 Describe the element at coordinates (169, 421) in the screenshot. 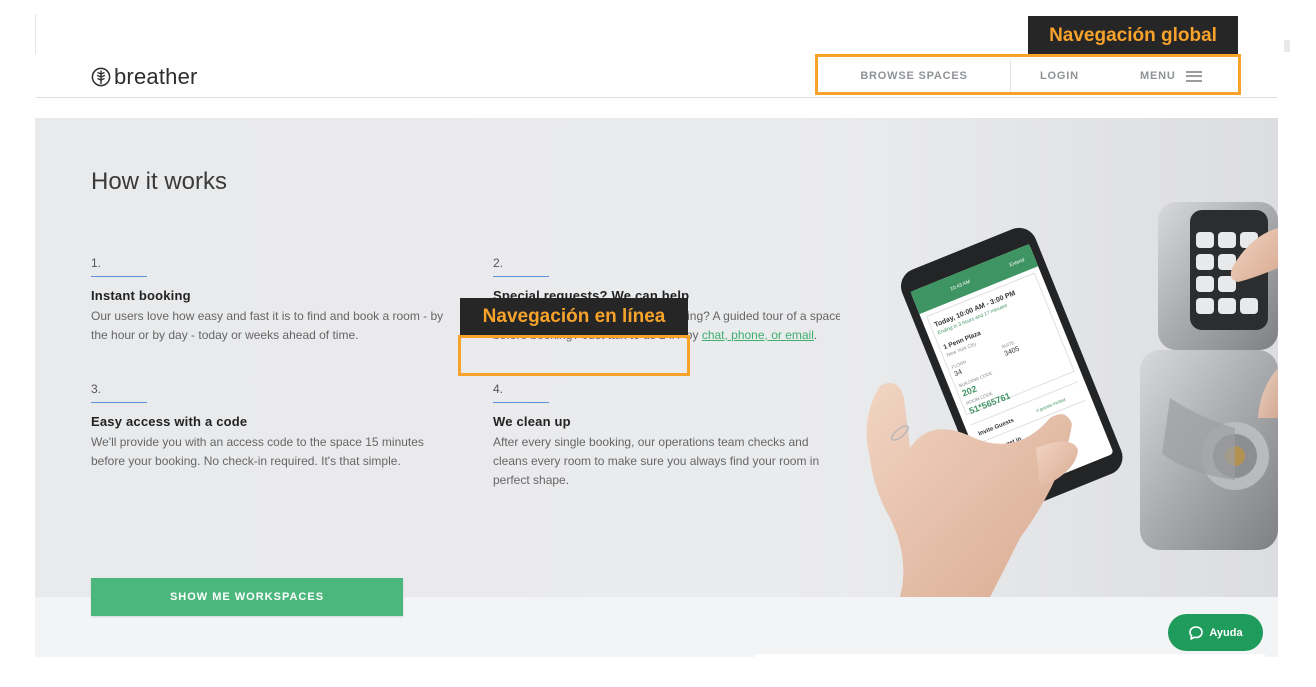

I see `step-title: Easy access with a code` at that location.